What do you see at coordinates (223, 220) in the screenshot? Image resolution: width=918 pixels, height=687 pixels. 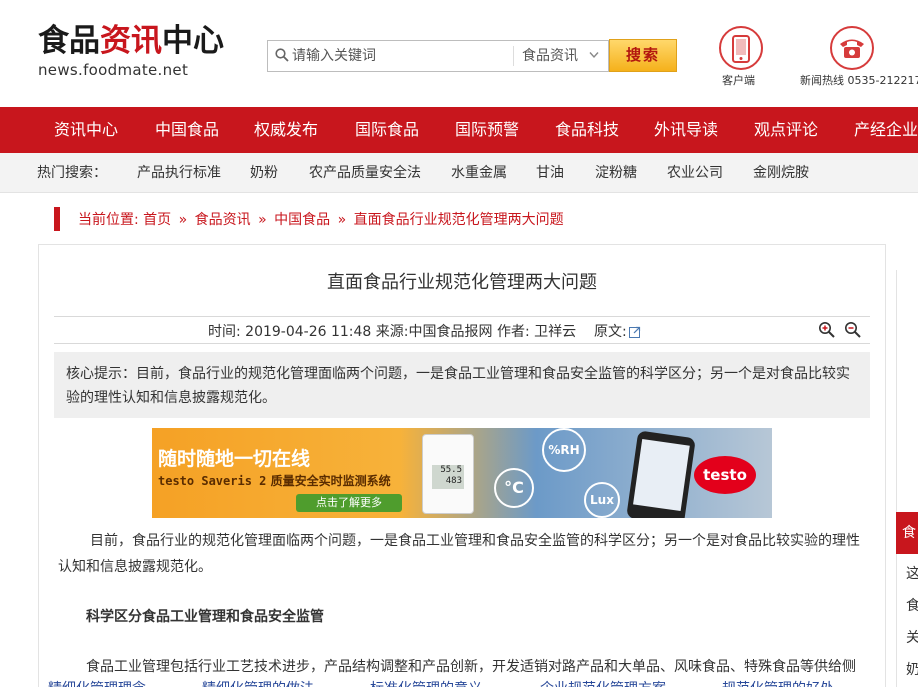 I see `breadcrumb-link-food-news: 食品资讯` at bounding box center [223, 220].